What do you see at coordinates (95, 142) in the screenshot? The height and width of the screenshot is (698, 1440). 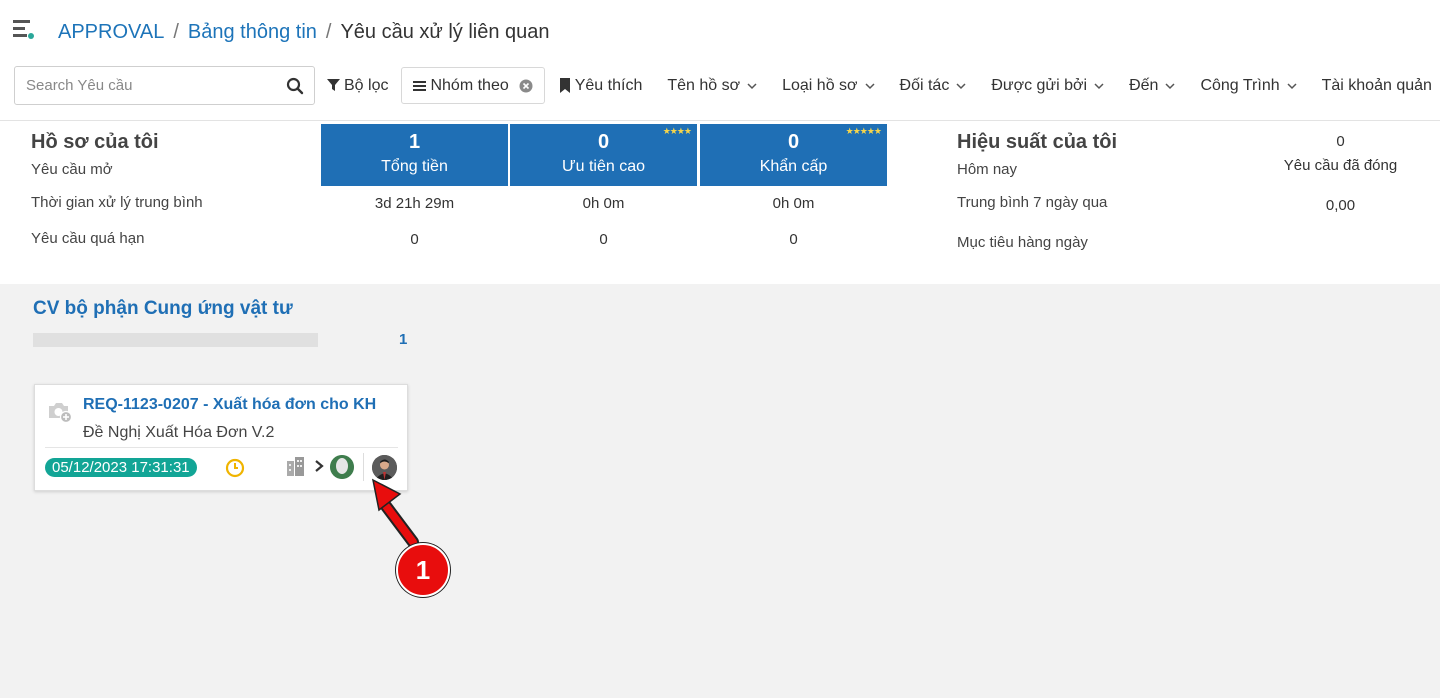 I see `my-files-title: Hồ sơ của tôi` at bounding box center [95, 142].